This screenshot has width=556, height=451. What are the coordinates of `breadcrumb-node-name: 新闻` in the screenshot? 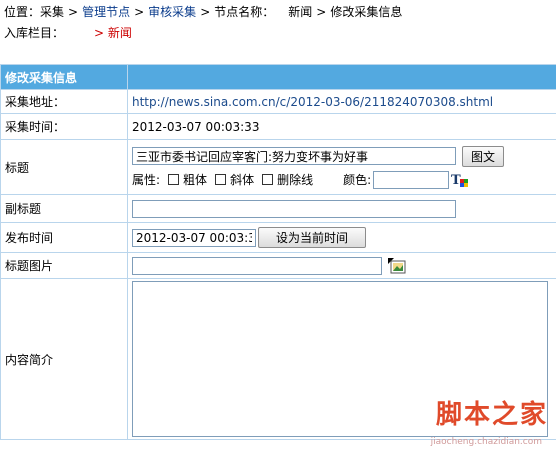 It's located at (300, 12).